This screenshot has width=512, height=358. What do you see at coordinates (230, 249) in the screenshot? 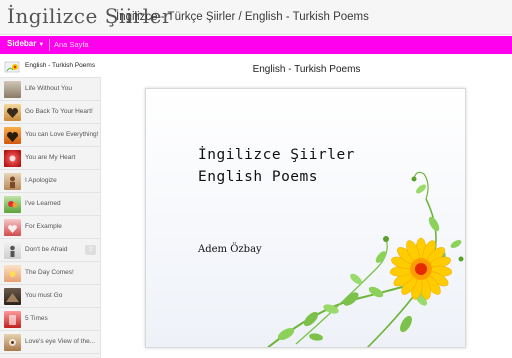
I see `cover-author: Adem Özbay` at bounding box center [230, 249].